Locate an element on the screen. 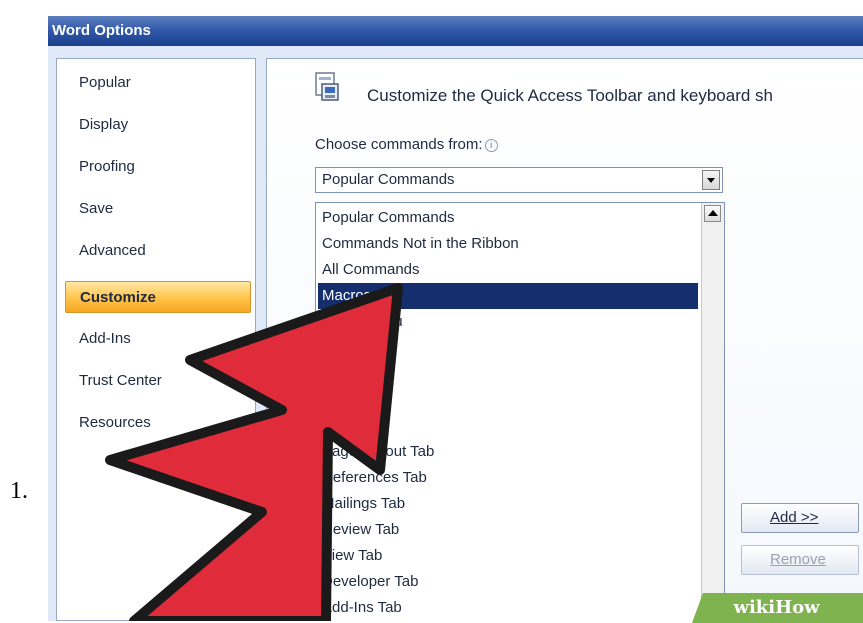 The height and width of the screenshot is (623, 863). dropdown-option-mailings-tab: Mailings Tab is located at coordinates (508, 504).